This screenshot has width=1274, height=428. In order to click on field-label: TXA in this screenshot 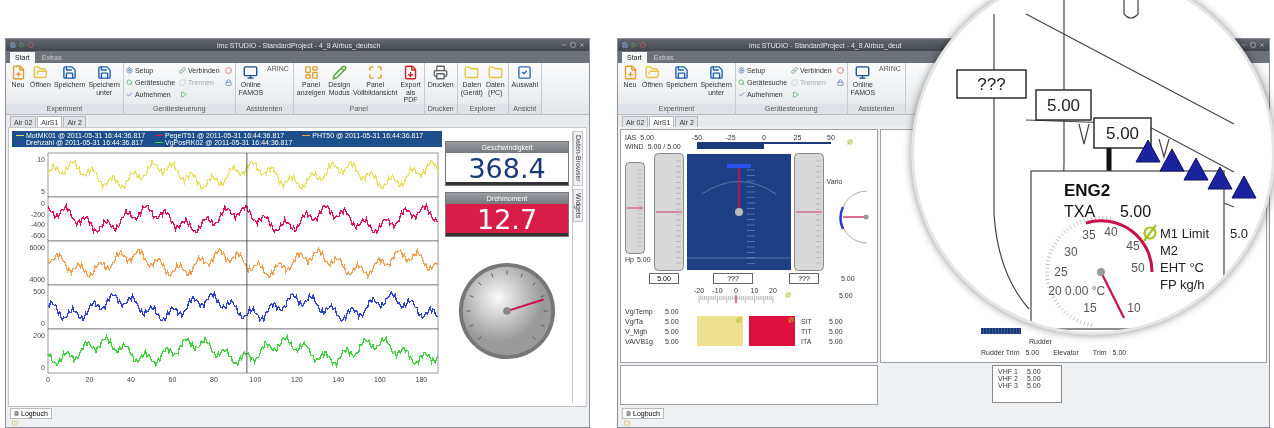, I will do `click(1080, 211)`.